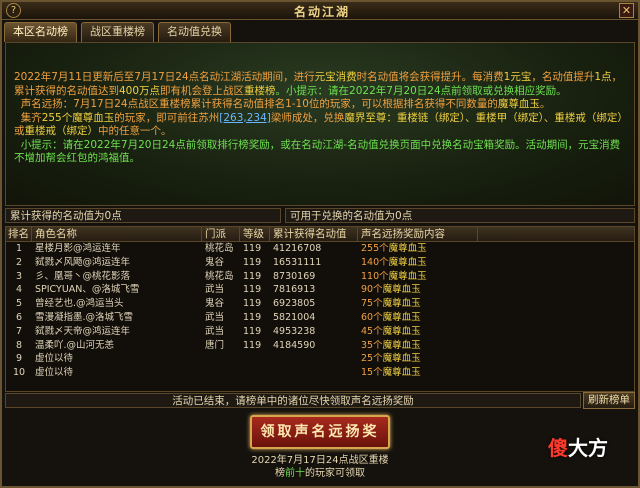  I want to click on tab-fame-exchange: 名动值兑换, so click(194, 32).